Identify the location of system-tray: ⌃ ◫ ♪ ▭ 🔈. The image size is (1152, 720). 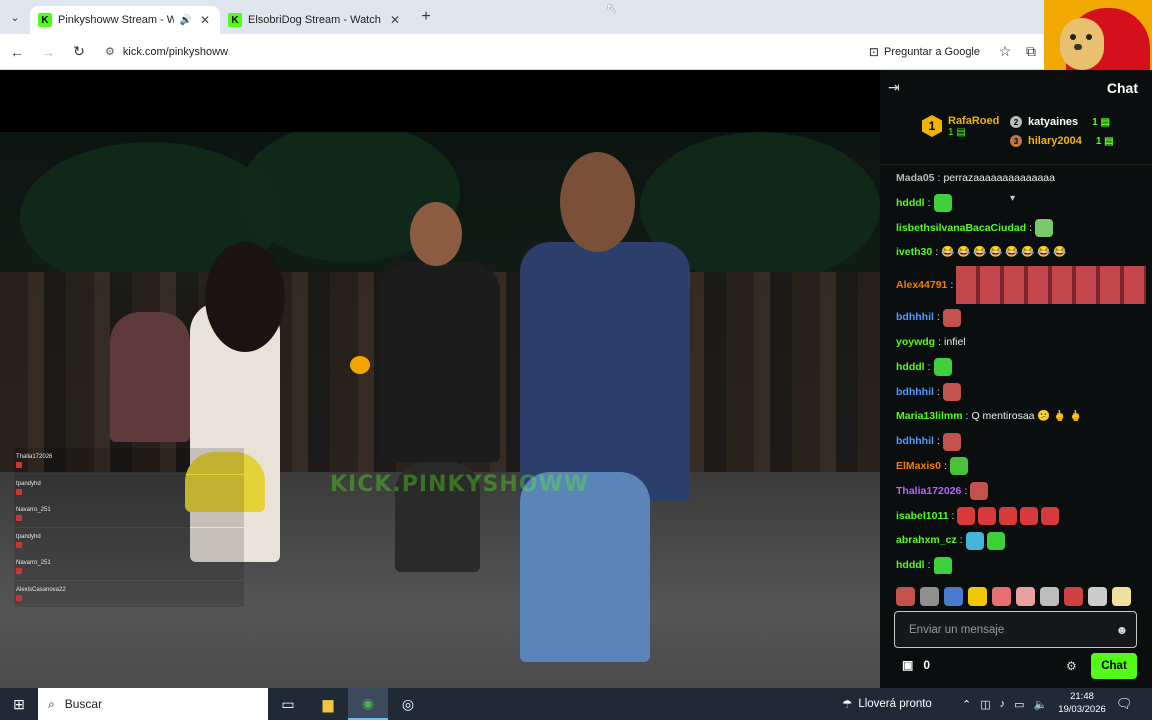
(1004, 704).